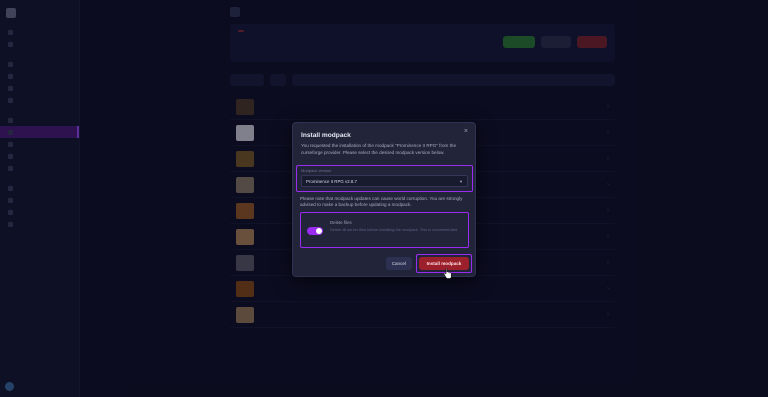 This screenshot has height=397, width=768. What do you see at coordinates (319, 231) in the screenshot?
I see `toggle-knob` at bounding box center [319, 231].